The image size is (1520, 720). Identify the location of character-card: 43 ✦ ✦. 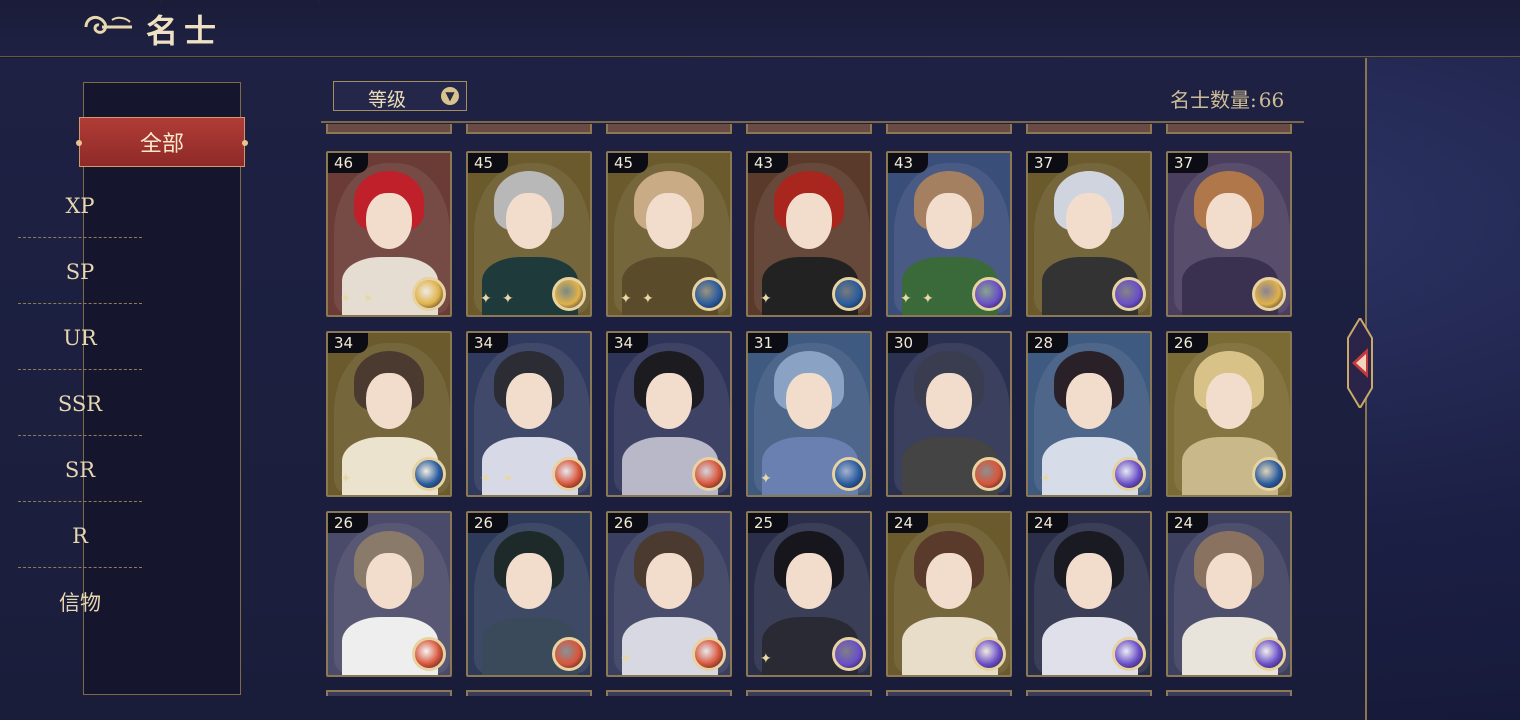
(949, 234).